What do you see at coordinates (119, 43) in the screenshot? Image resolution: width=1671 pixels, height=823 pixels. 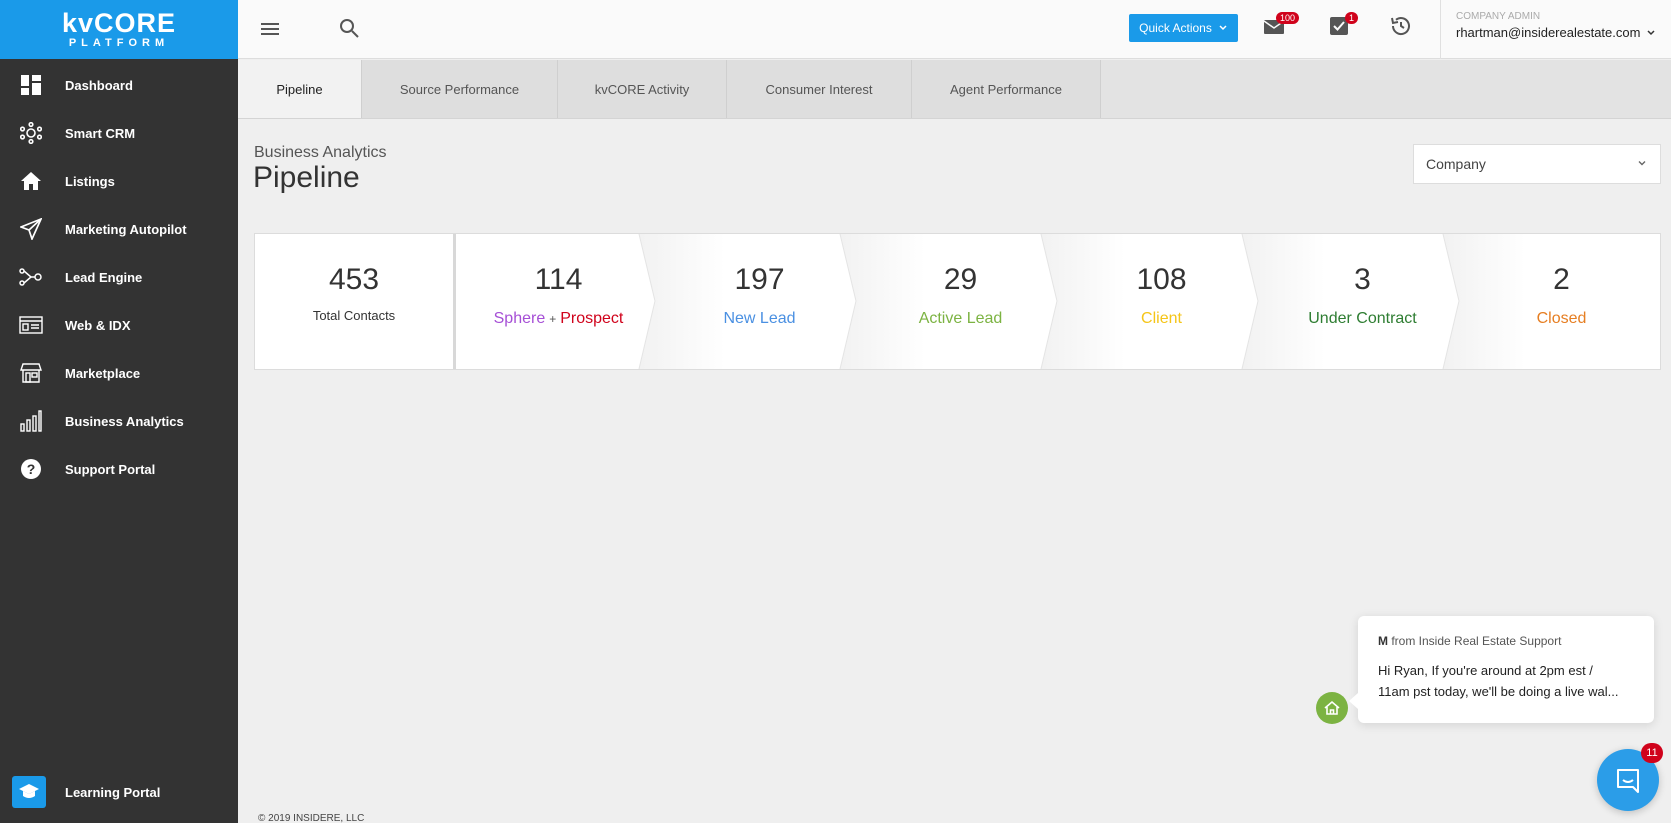 I see `logo-sub-text: PLATFORM` at bounding box center [119, 43].